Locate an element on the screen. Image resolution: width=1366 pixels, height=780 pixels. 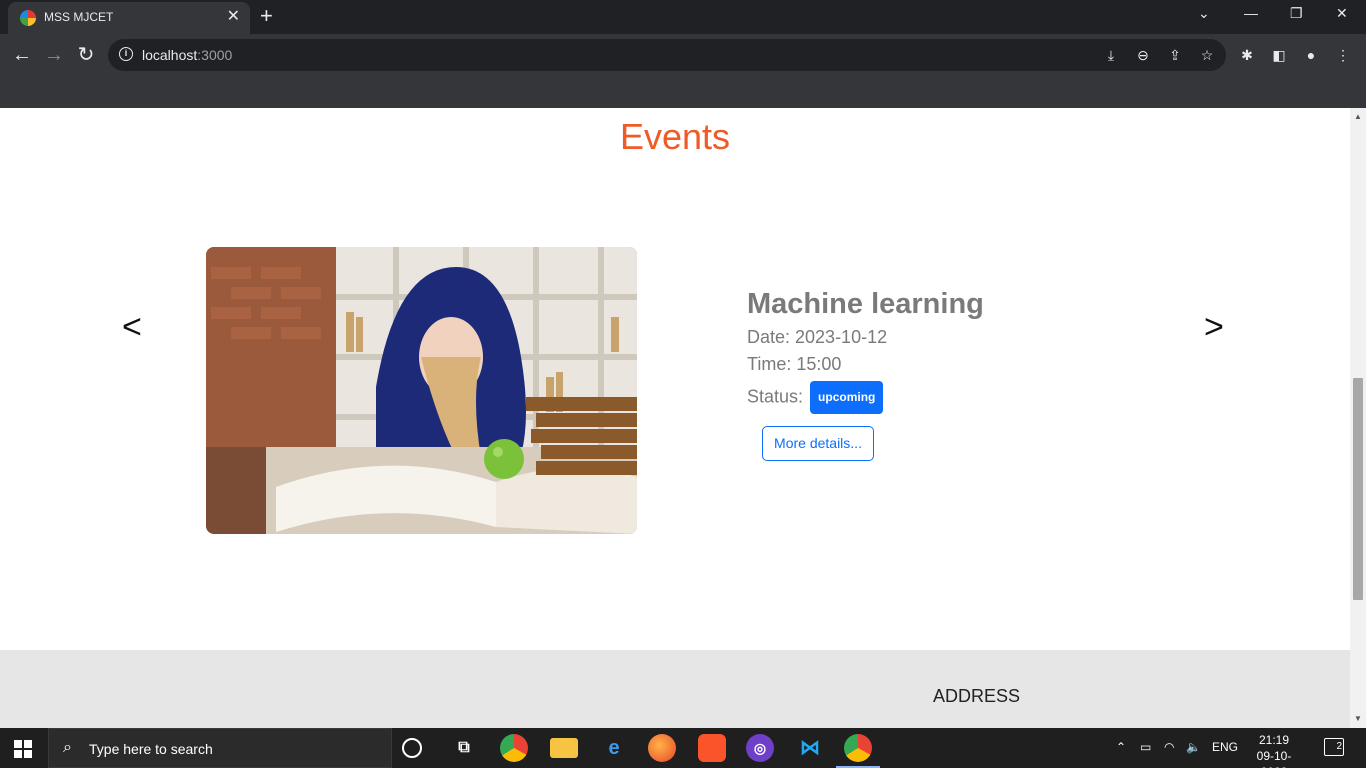
browser-tab: MSS MJCET ✕ is located at coordinates (129, 18).